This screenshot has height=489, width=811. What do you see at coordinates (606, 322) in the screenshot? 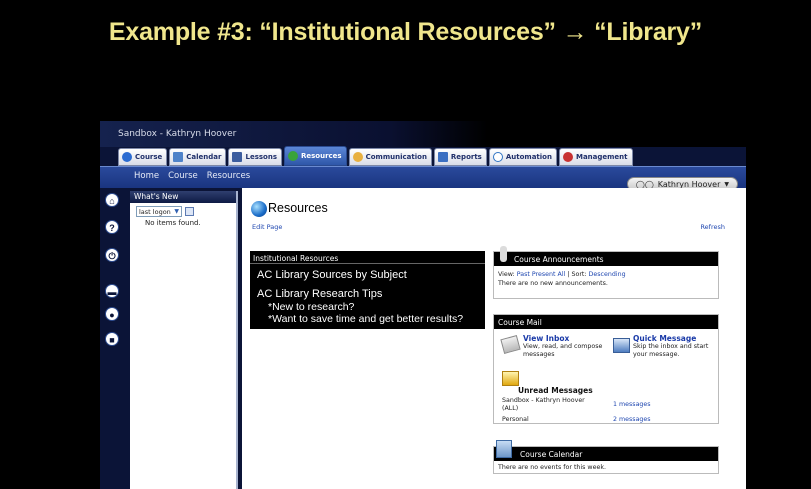
I see `course-mail-title: Course Mail` at bounding box center [606, 322].